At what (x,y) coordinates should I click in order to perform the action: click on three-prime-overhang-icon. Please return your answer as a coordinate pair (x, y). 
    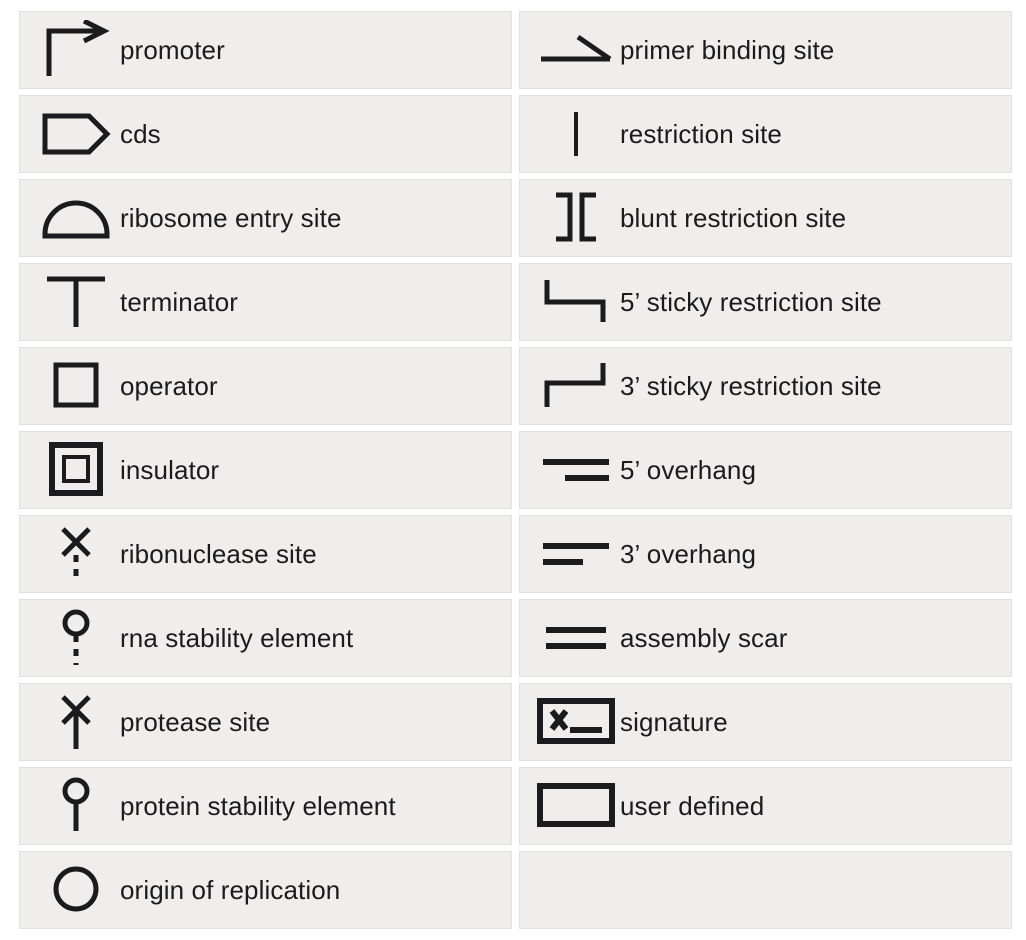
    Looking at the image, I should click on (577, 554).